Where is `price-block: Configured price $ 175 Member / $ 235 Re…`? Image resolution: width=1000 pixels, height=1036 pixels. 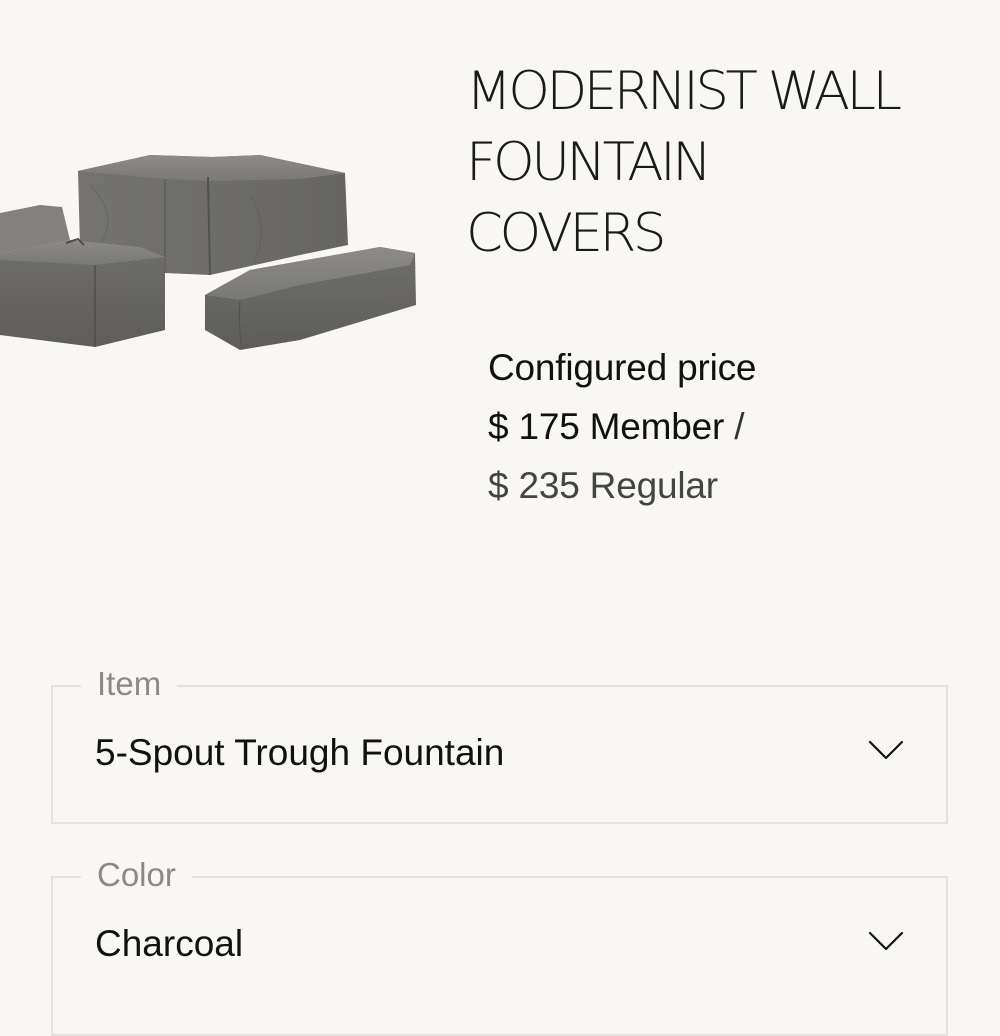
price-block: Configured price $ 175 Member / $ 235 Re… is located at coordinates (738, 426).